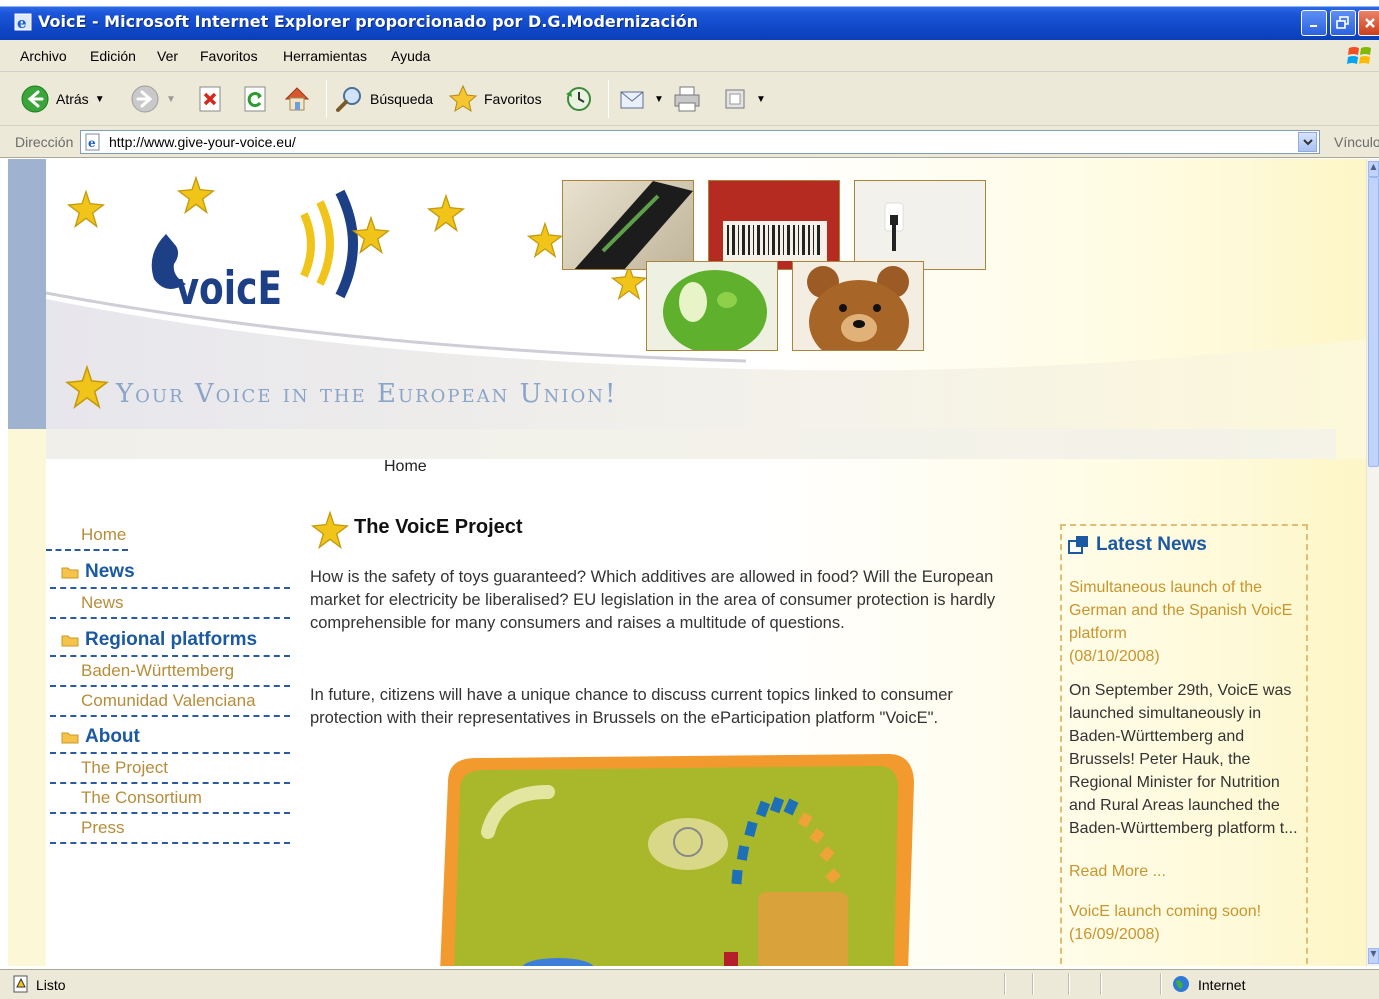 The height and width of the screenshot is (999, 1379). What do you see at coordinates (229, 56) in the screenshot?
I see `menu-favoritos: Favoritos` at bounding box center [229, 56].